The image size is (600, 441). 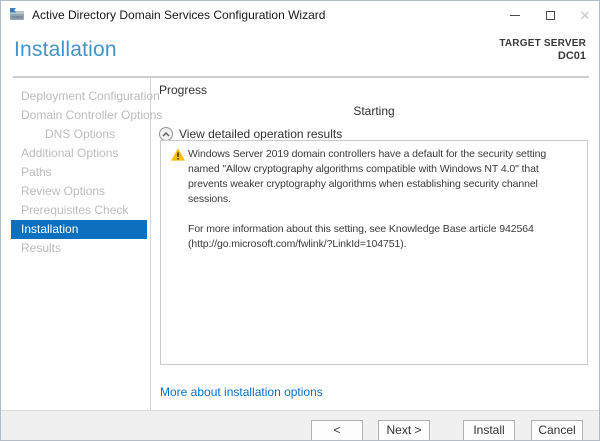 What do you see at coordinates (75, 153) in the screenshot?
I see `sidebar-item-additional-options: Additional Options` at bounding box center [75, 153].